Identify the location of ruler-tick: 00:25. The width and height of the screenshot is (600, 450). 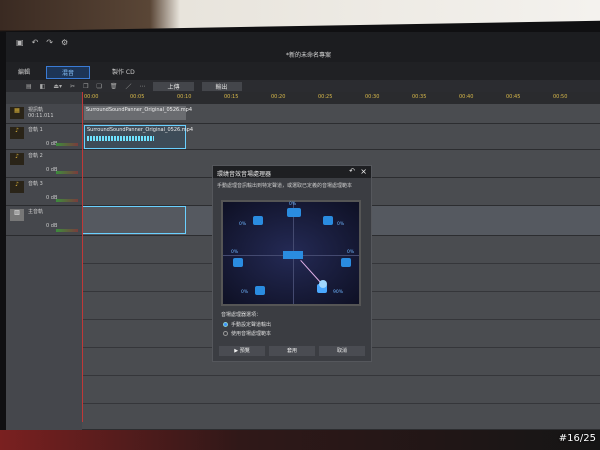
(325, 97).